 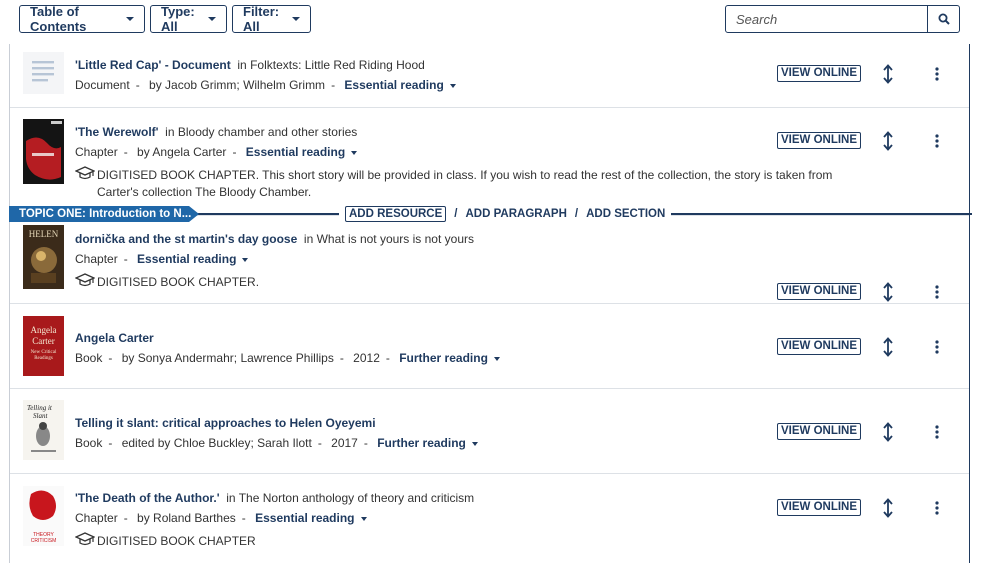 I want to click on document-thumbnail, so click(x=43, y=73).